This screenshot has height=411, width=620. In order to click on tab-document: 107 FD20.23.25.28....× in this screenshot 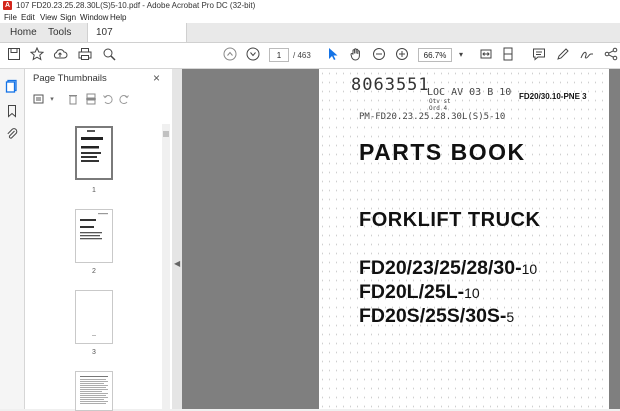, I will do `click(137, 40)`.